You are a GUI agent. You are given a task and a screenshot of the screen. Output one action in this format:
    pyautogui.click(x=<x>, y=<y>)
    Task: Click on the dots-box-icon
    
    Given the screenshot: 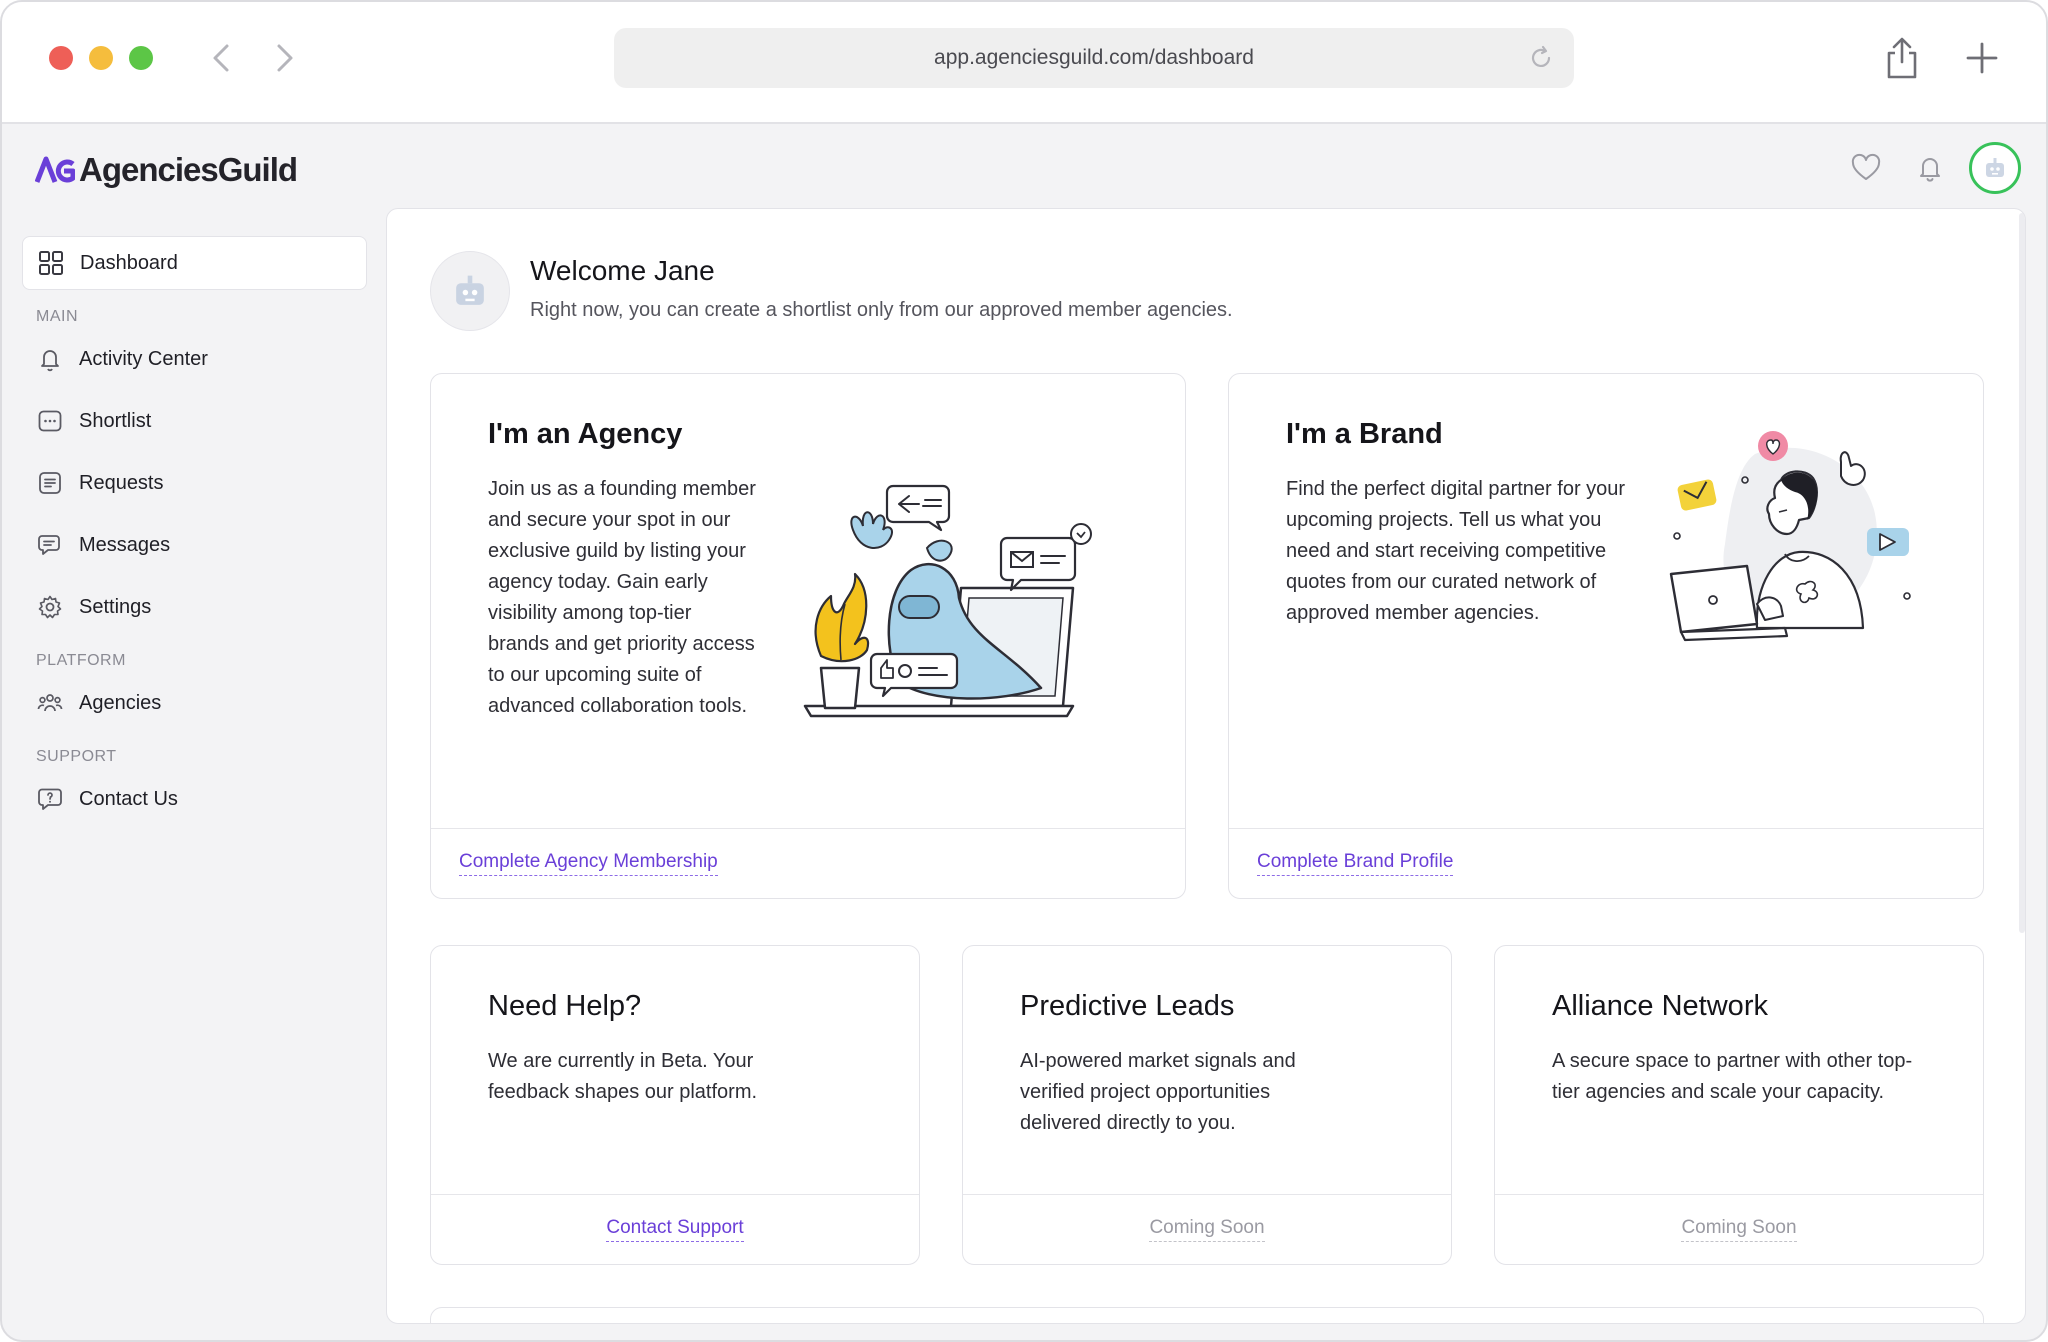 What is the action you would take?
    pyautogui.click(x=50, y=421)
    